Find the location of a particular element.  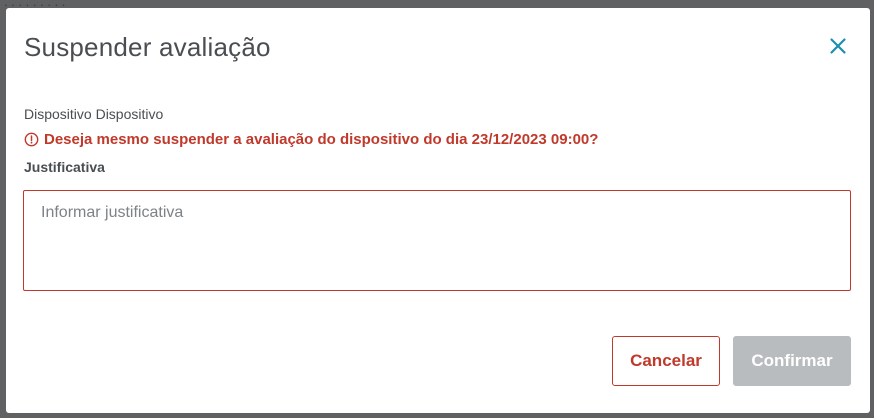

confirm-button: Confirmar is located at coordinates (792, 361).